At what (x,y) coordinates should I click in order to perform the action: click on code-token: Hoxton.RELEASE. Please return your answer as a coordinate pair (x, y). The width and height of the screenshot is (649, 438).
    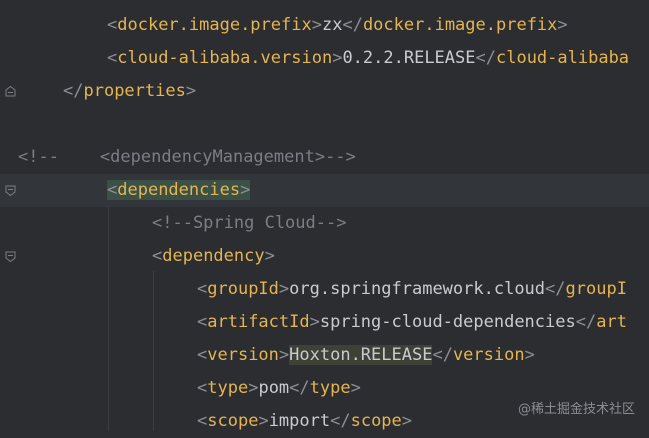
    Looking at the image, I should click on (361, 355).